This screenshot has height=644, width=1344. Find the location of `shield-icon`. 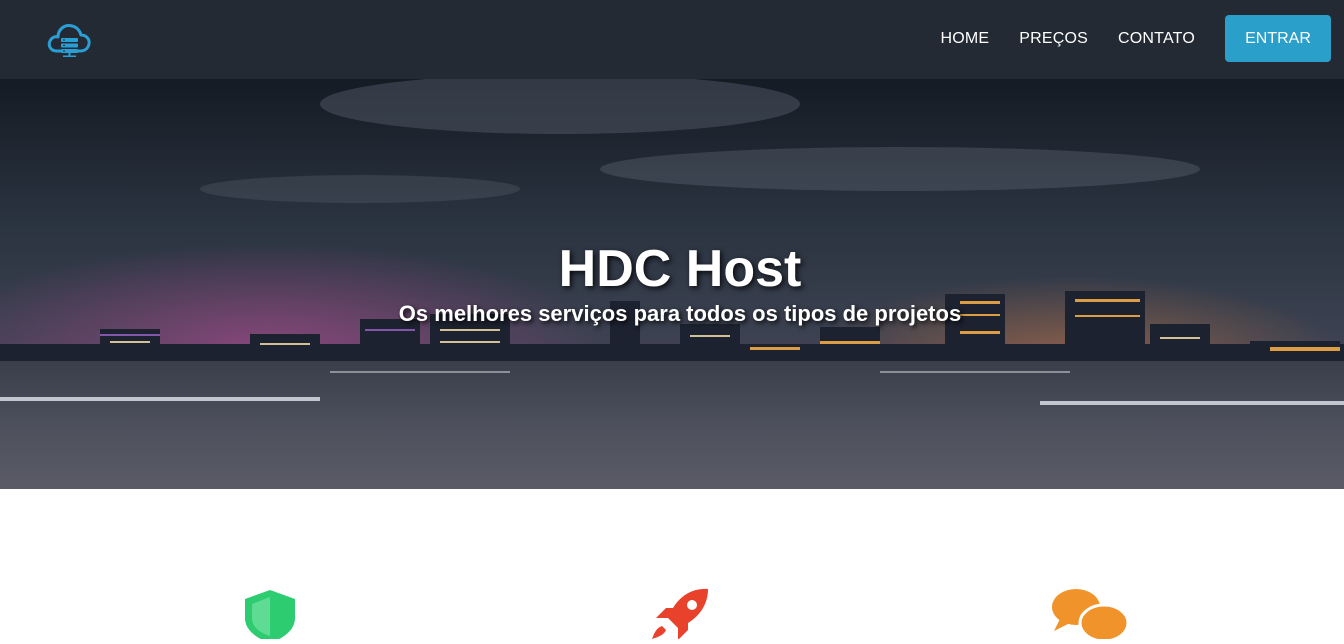

shield-icon is located at coordinates (270, 616).